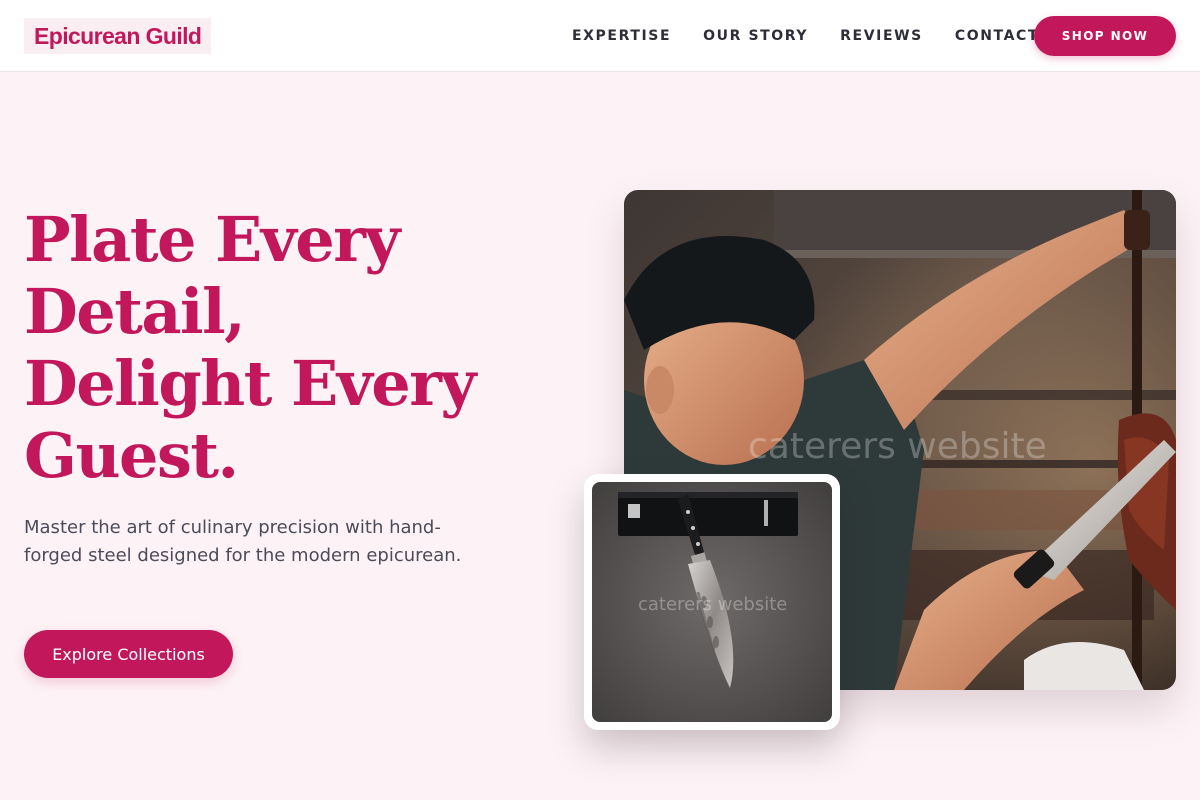  What do you see at coordinates (128, 654) in the screenshot?
I see `explore-collections-button: Explore Collections` at bounding box center [128, 654].